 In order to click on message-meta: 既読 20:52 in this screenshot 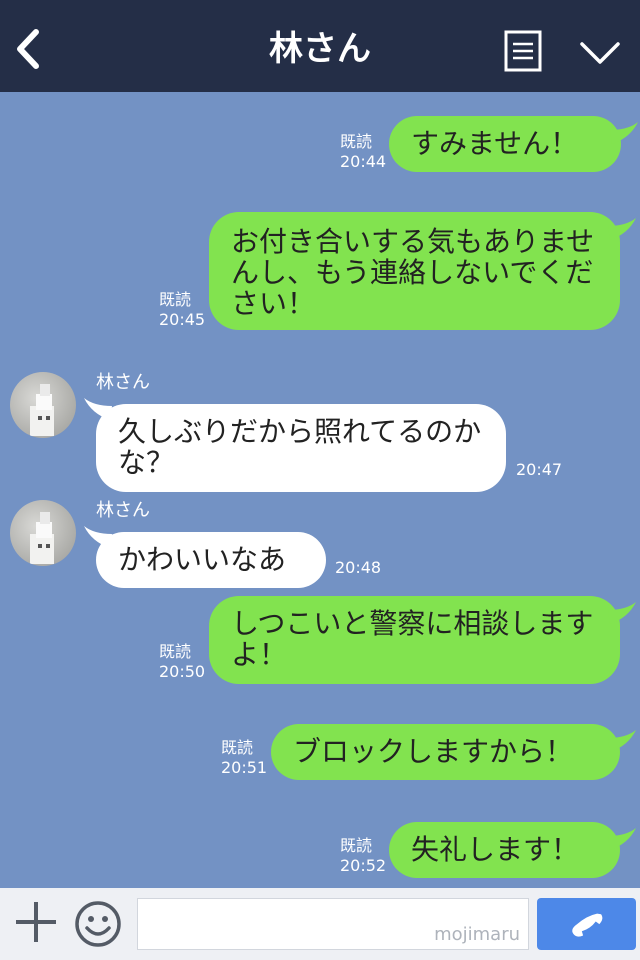, I will do `click(363, 856)`.